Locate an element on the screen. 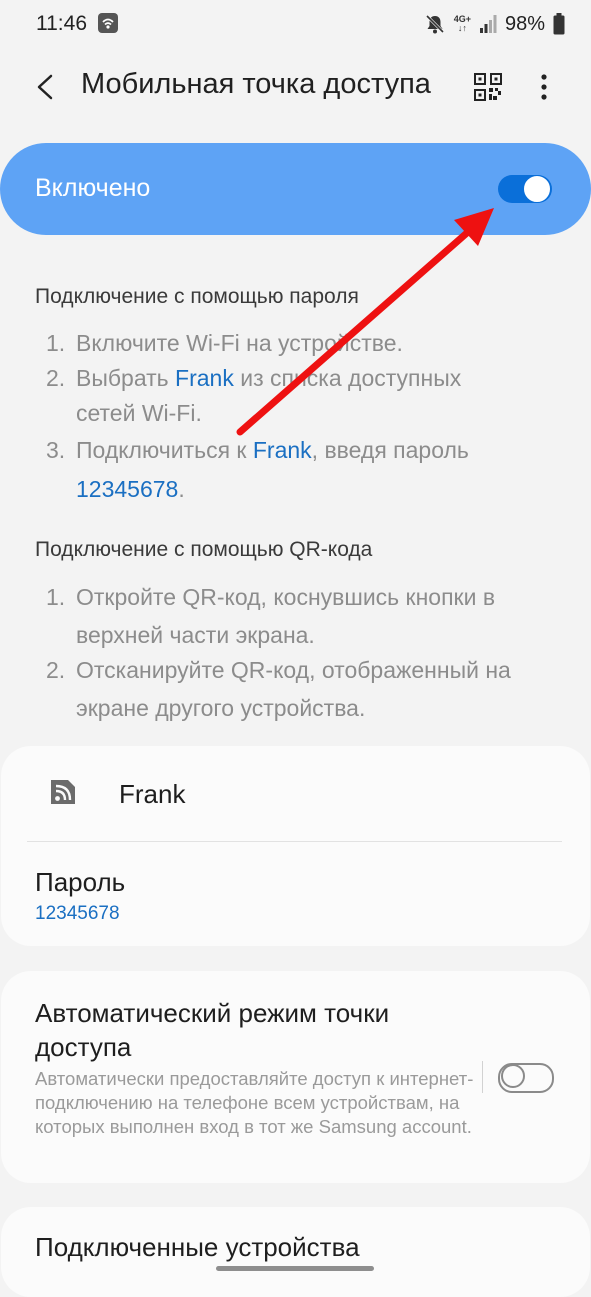 This screenshot has width=591, height=1297. mute-icon is located at coordinates (434, 24).